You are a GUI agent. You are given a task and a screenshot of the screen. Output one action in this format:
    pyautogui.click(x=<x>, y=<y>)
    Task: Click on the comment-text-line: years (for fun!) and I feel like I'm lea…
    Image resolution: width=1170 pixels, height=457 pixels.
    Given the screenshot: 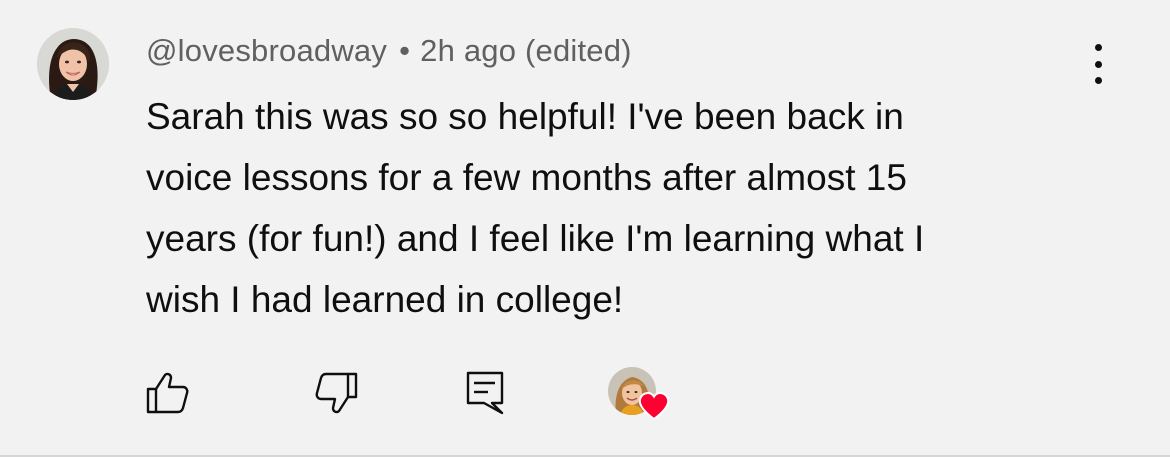 What is the action you would take?
    pyautogui.click(x=535, y=238)
    